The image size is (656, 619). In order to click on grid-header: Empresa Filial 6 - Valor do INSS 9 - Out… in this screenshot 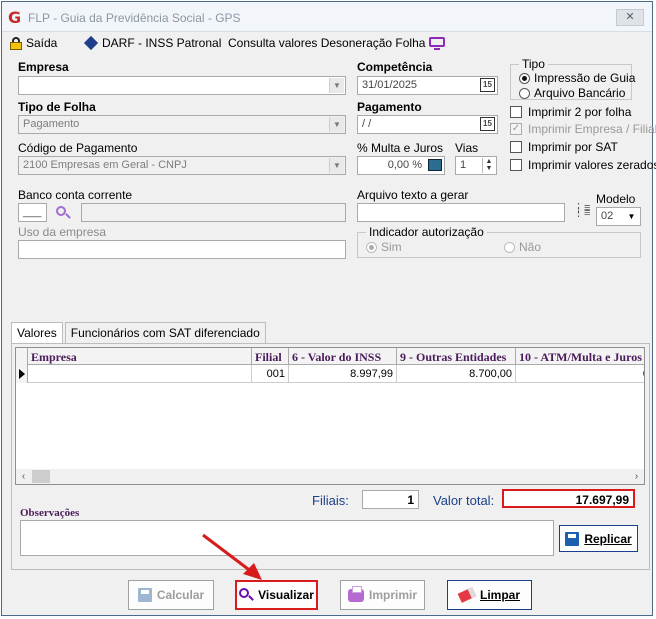, I will do `click(336, 356)`.